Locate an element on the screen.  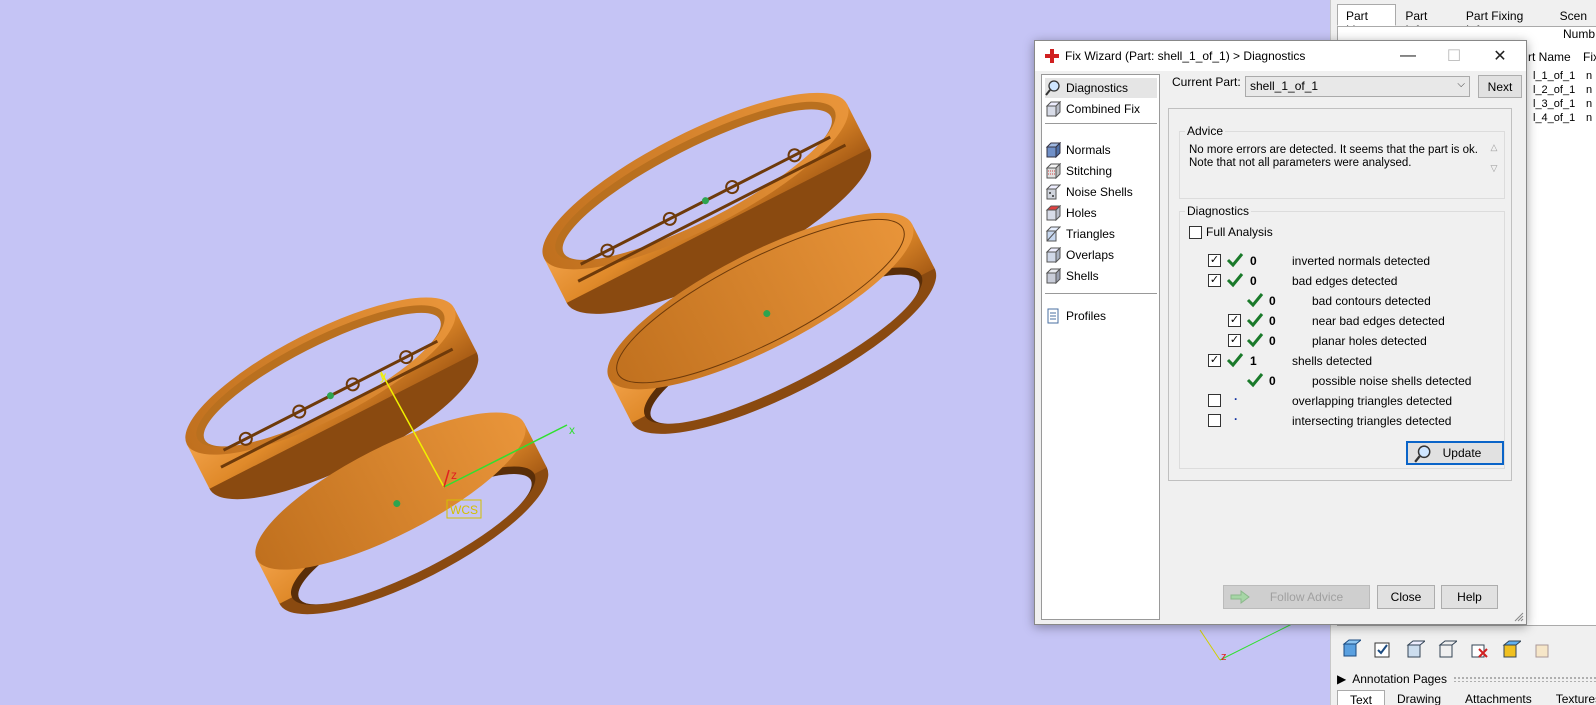
tab-part-fixing-info: Part Fixing Info is located at coordinates (1504, 20).